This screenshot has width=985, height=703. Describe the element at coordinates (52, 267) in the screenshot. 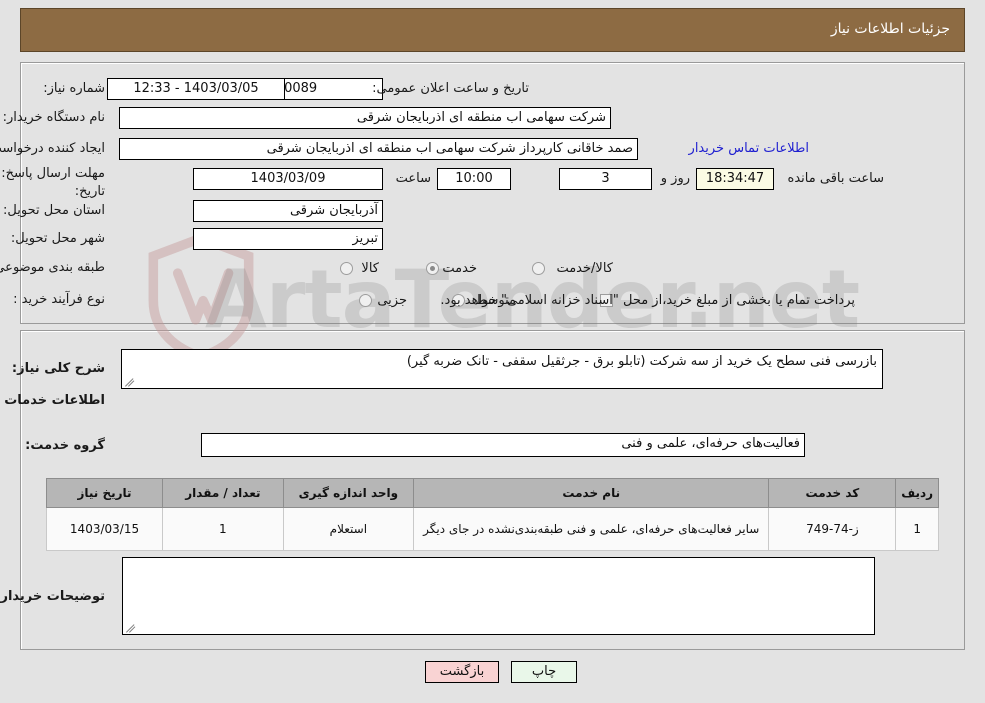

I see `category-label: طبقه بندی موضوعی:` at that location.